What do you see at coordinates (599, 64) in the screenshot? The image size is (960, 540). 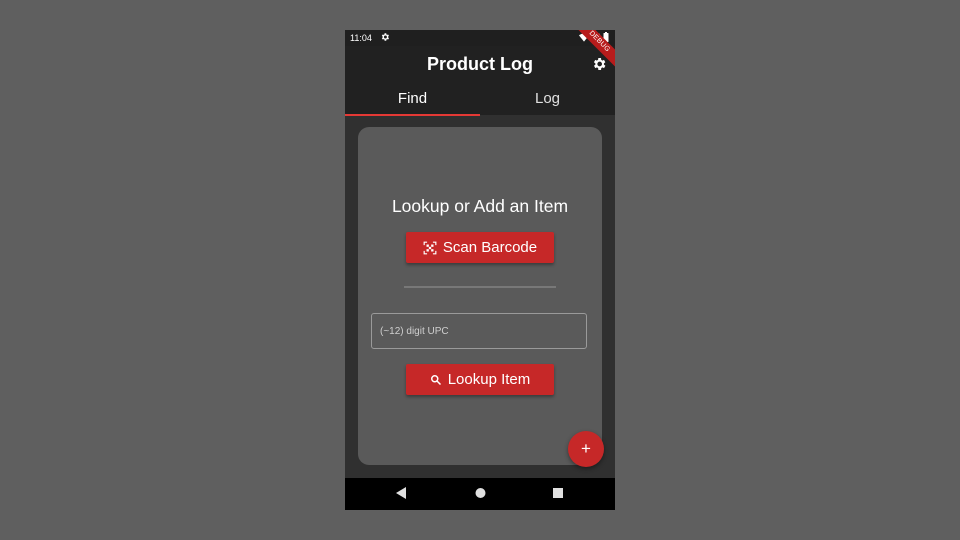 I see `settings-gear-icon` at bounding box center [599, 64].